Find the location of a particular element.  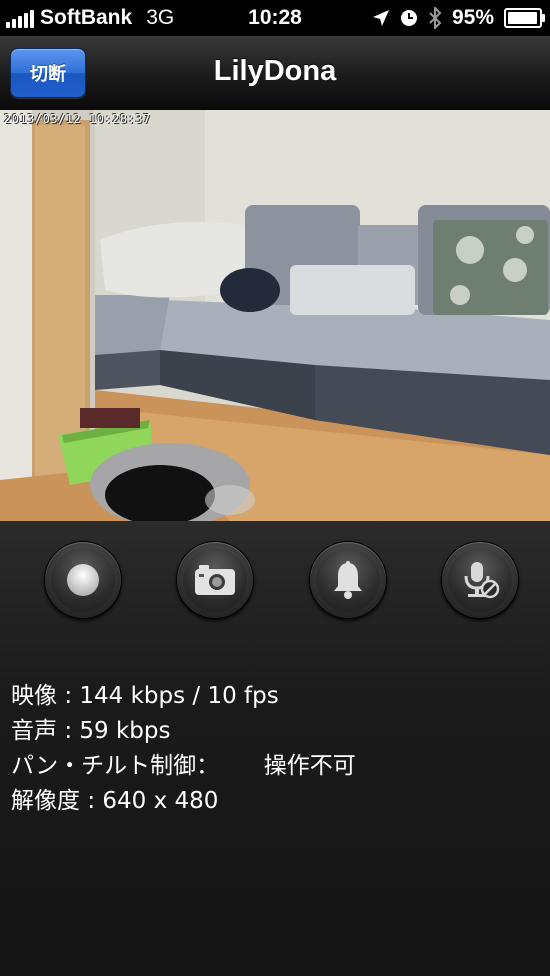

status-bar: SoftBank 3G 10:28 95% is located at coordinates (275, 18).